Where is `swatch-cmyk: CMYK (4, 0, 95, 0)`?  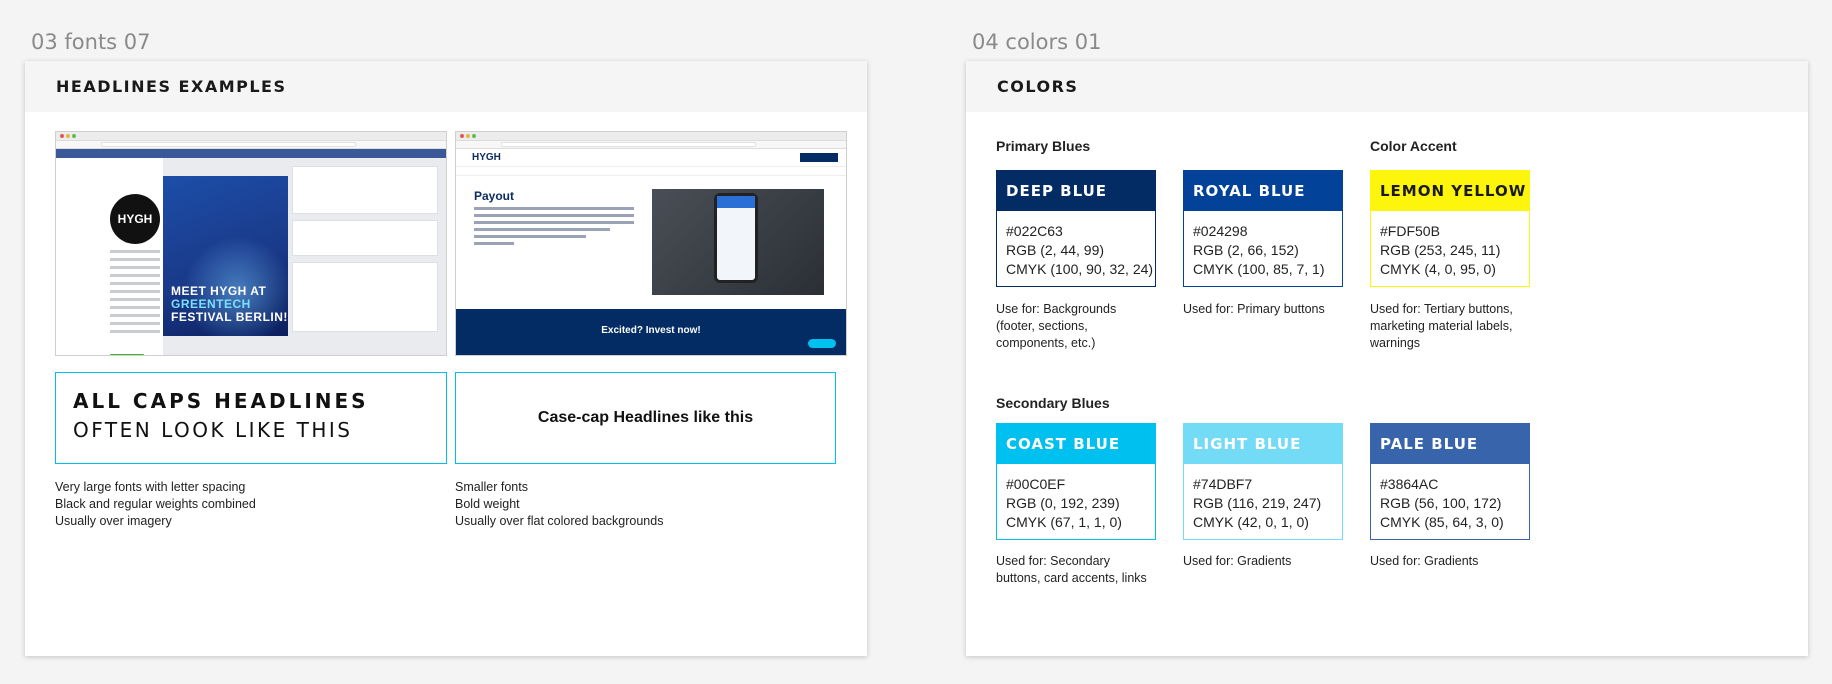 swatch-cmyk: CMYK (4, 0, 95, 0) is located at coordinates (1438, 269).